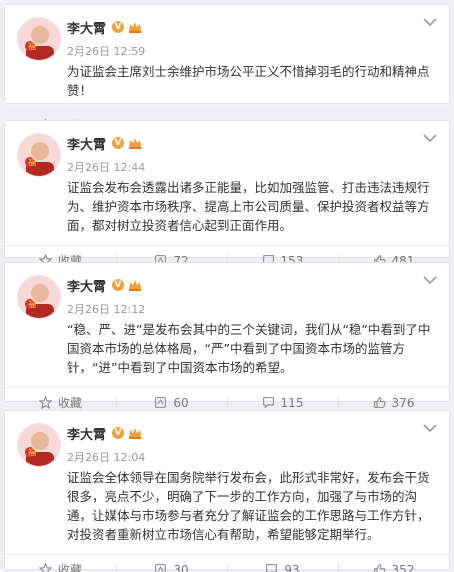 The image size is (454, 572). Describe the element at coordinates (252, 456) in the screenshot. I see `post-time: 2月26日 12:04` at that location.